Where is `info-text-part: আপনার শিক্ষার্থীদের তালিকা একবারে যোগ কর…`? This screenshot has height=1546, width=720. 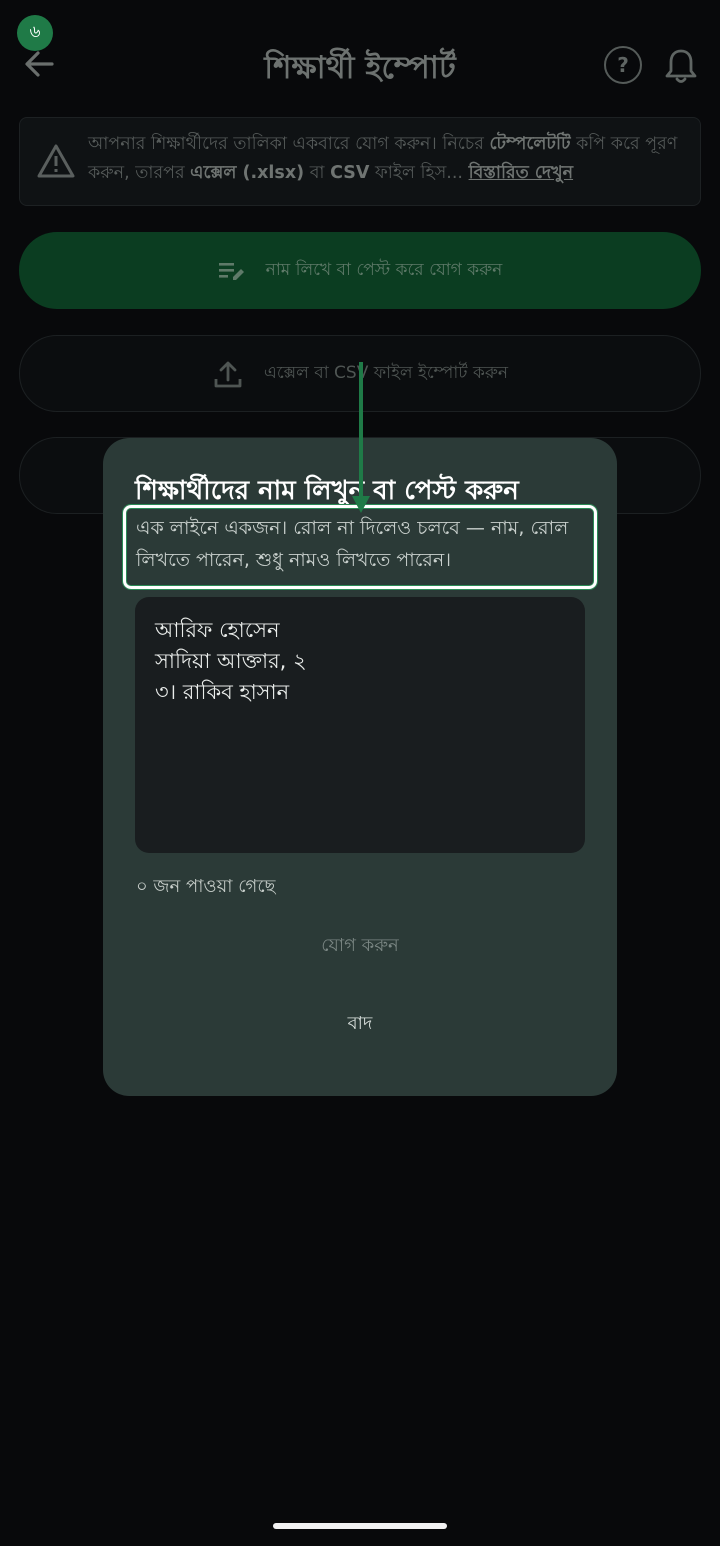
info-text-part: আপনার শিক্ষার্থীদের তালিকা একবারে যোগ কর… is located at coordinates (289, 144).